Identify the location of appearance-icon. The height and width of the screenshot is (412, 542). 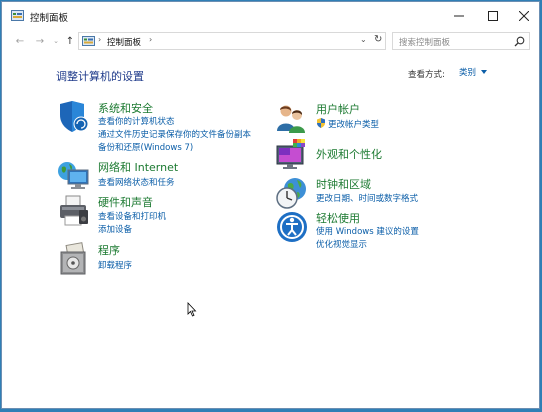
(292, 155).